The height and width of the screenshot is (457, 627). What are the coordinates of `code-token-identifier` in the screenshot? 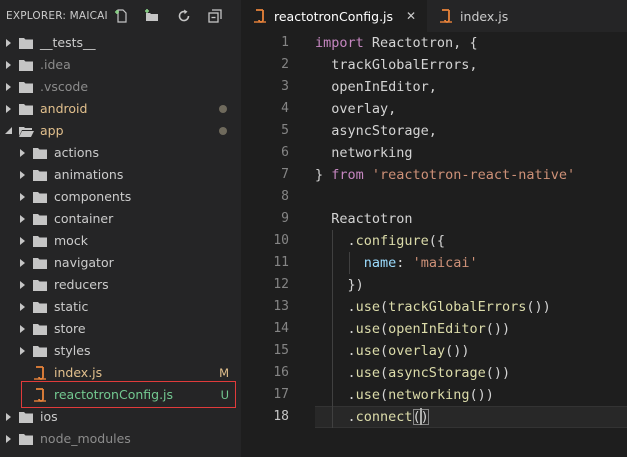 It's located at (368, 175).